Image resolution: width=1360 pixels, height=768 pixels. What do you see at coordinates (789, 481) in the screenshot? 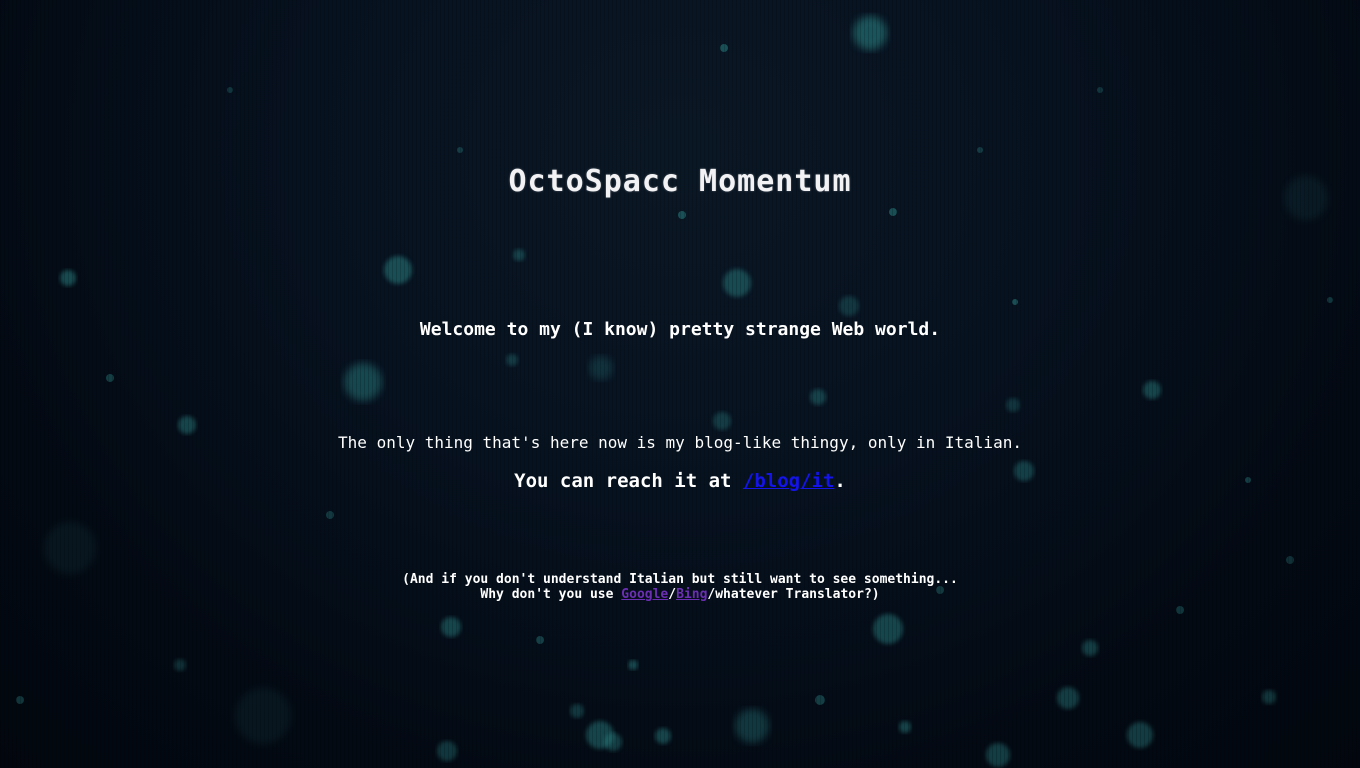
I see `blog-link: /blog/it` at bounding box center [789, 481].